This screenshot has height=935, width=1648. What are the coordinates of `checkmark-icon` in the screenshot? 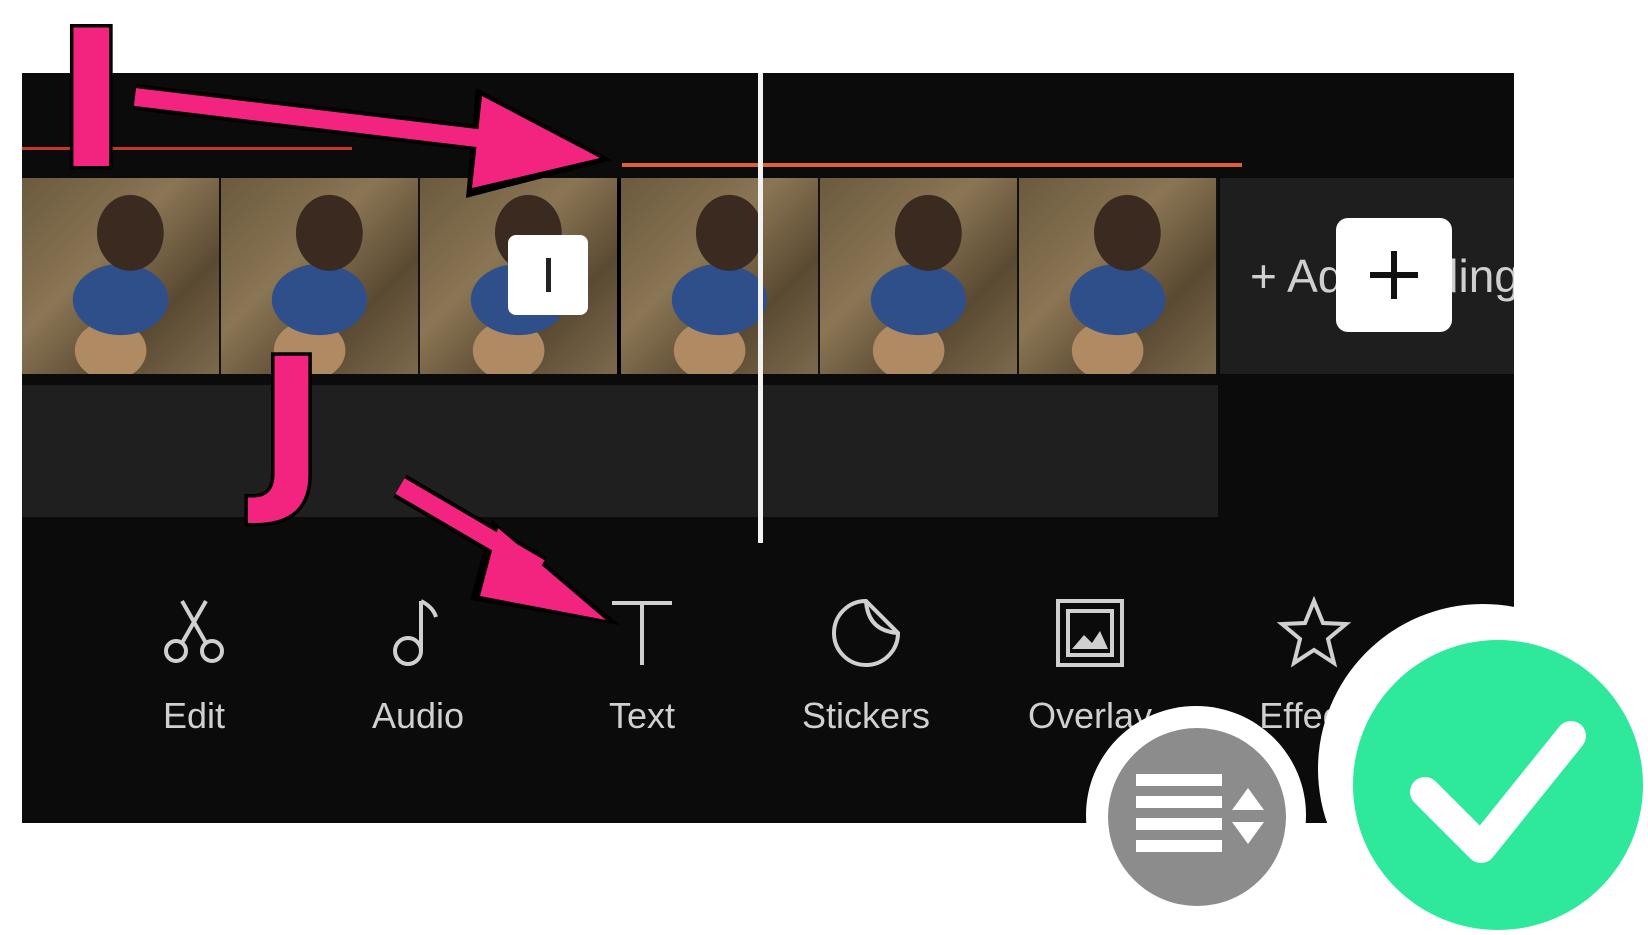 It's located at (1498, 792).